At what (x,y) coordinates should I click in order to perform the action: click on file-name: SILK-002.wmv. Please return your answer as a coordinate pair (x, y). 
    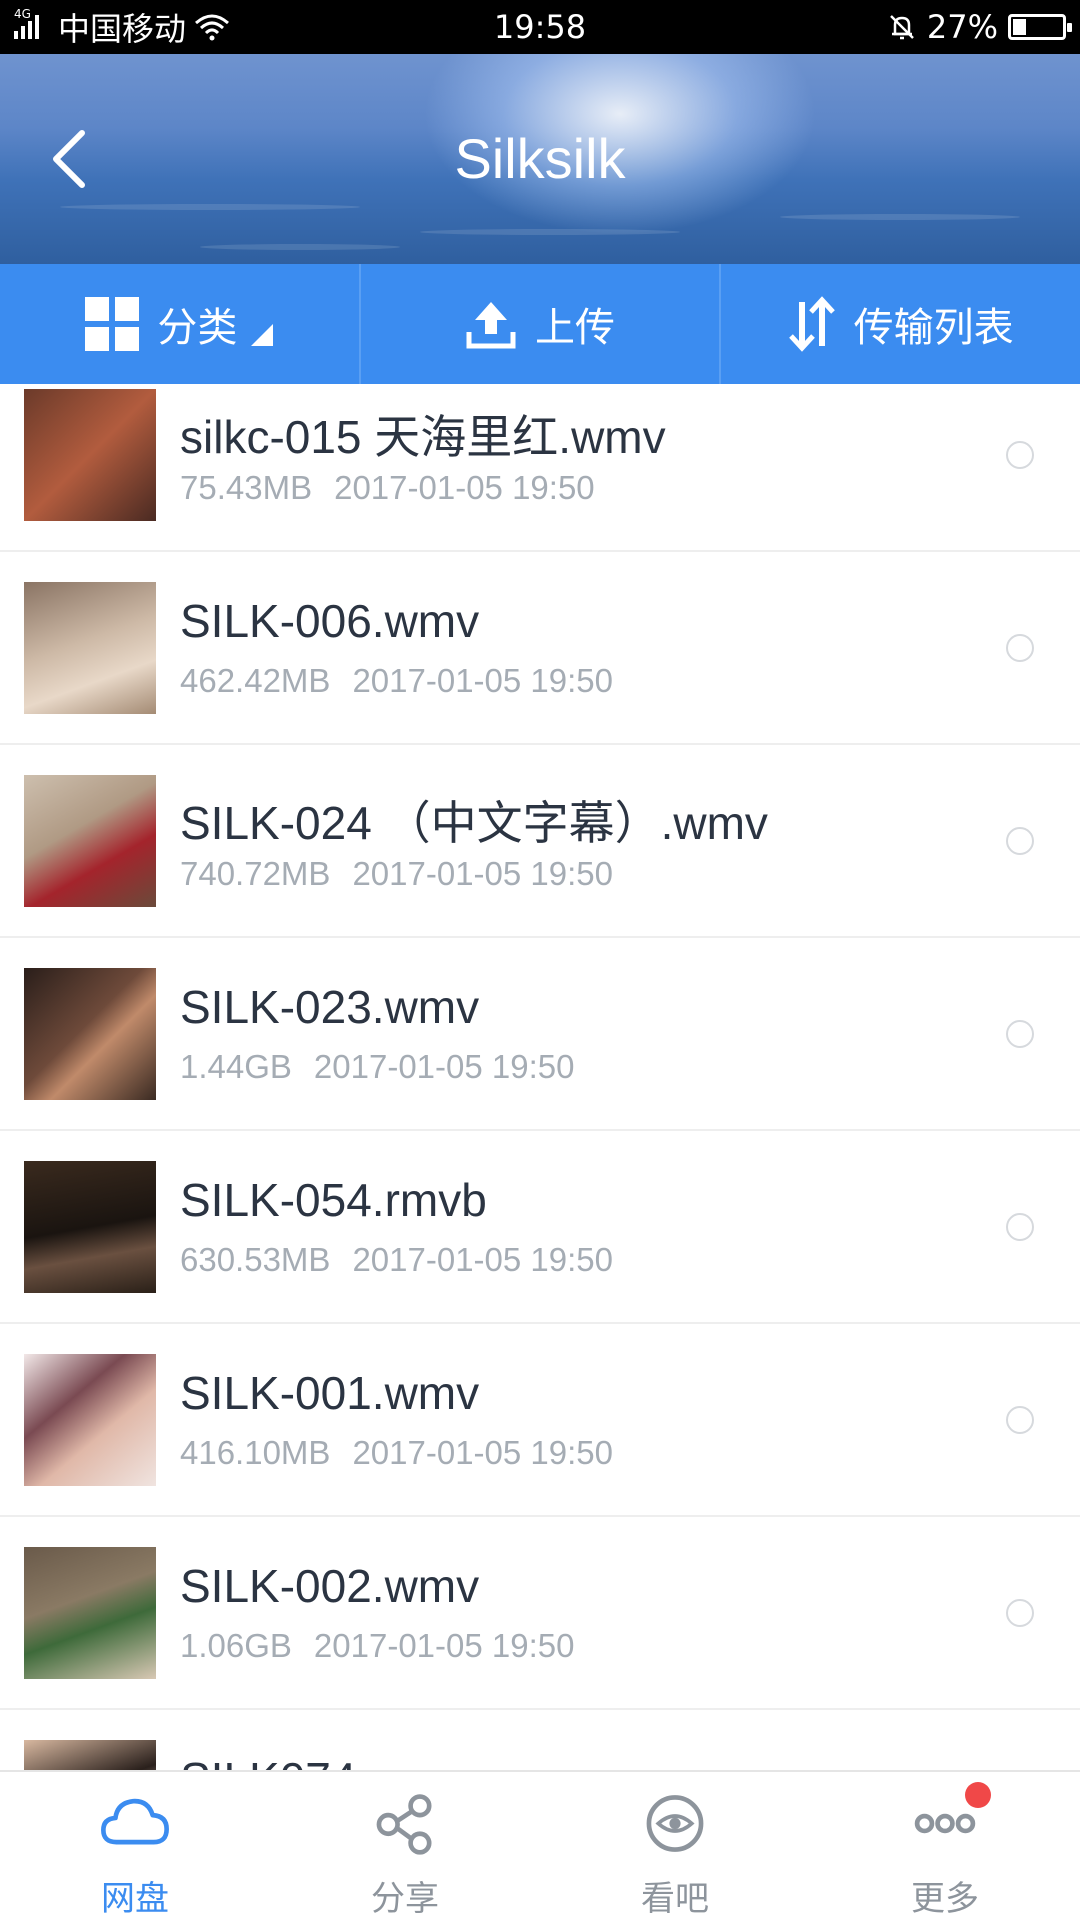
    Looking at the image, I should click on (330, 1586).